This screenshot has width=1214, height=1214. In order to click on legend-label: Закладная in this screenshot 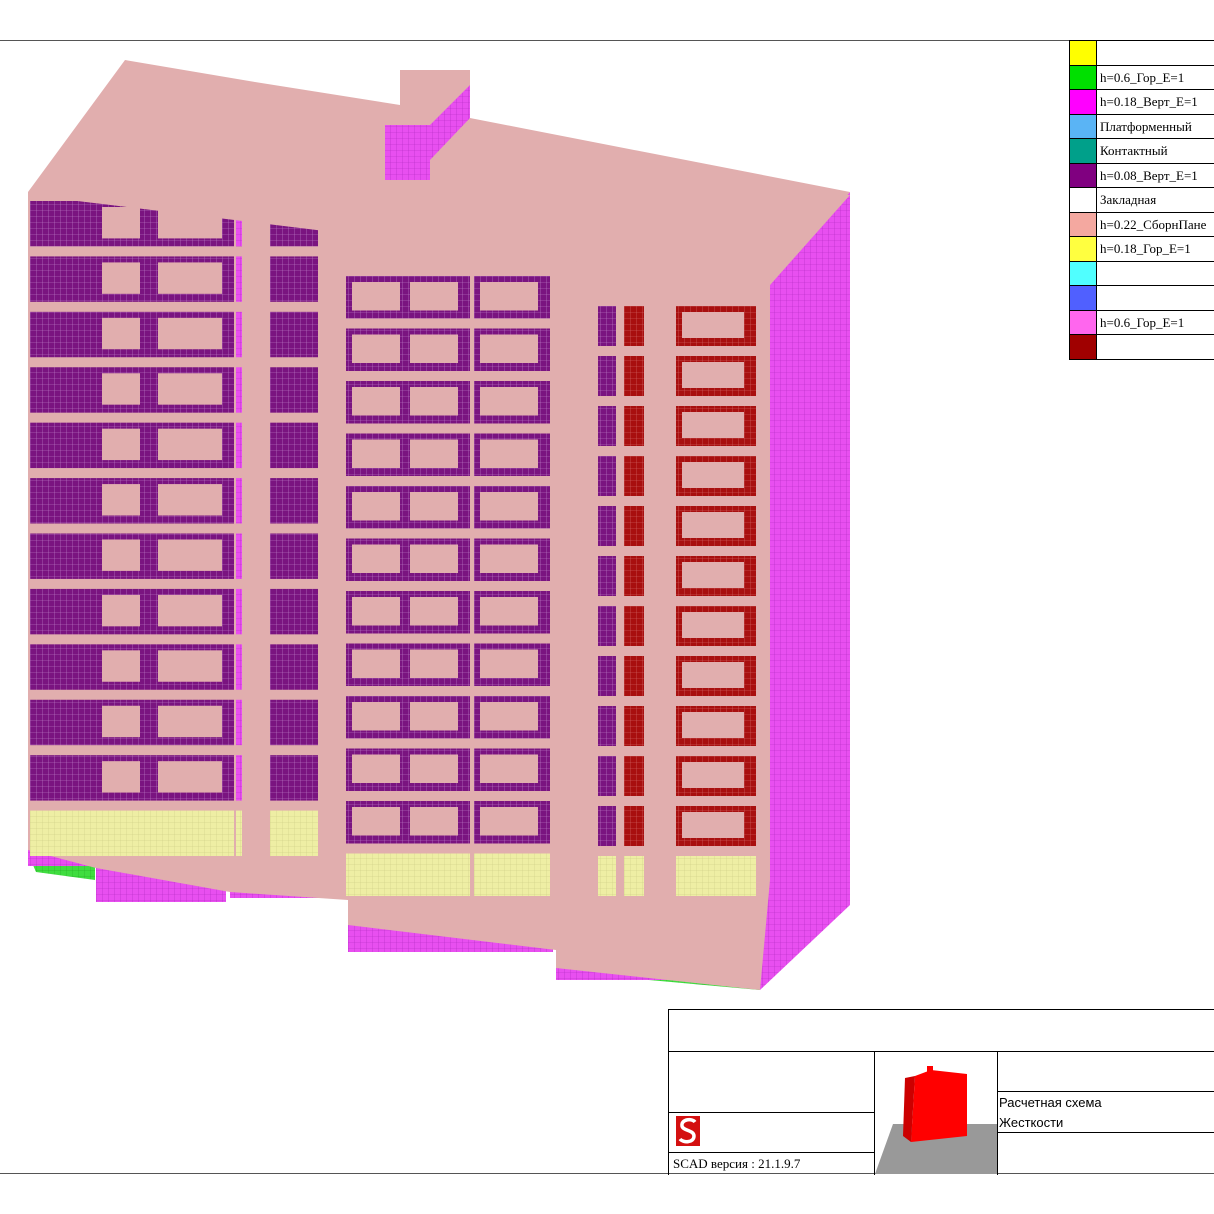, I will do `click(1128, 199)`.